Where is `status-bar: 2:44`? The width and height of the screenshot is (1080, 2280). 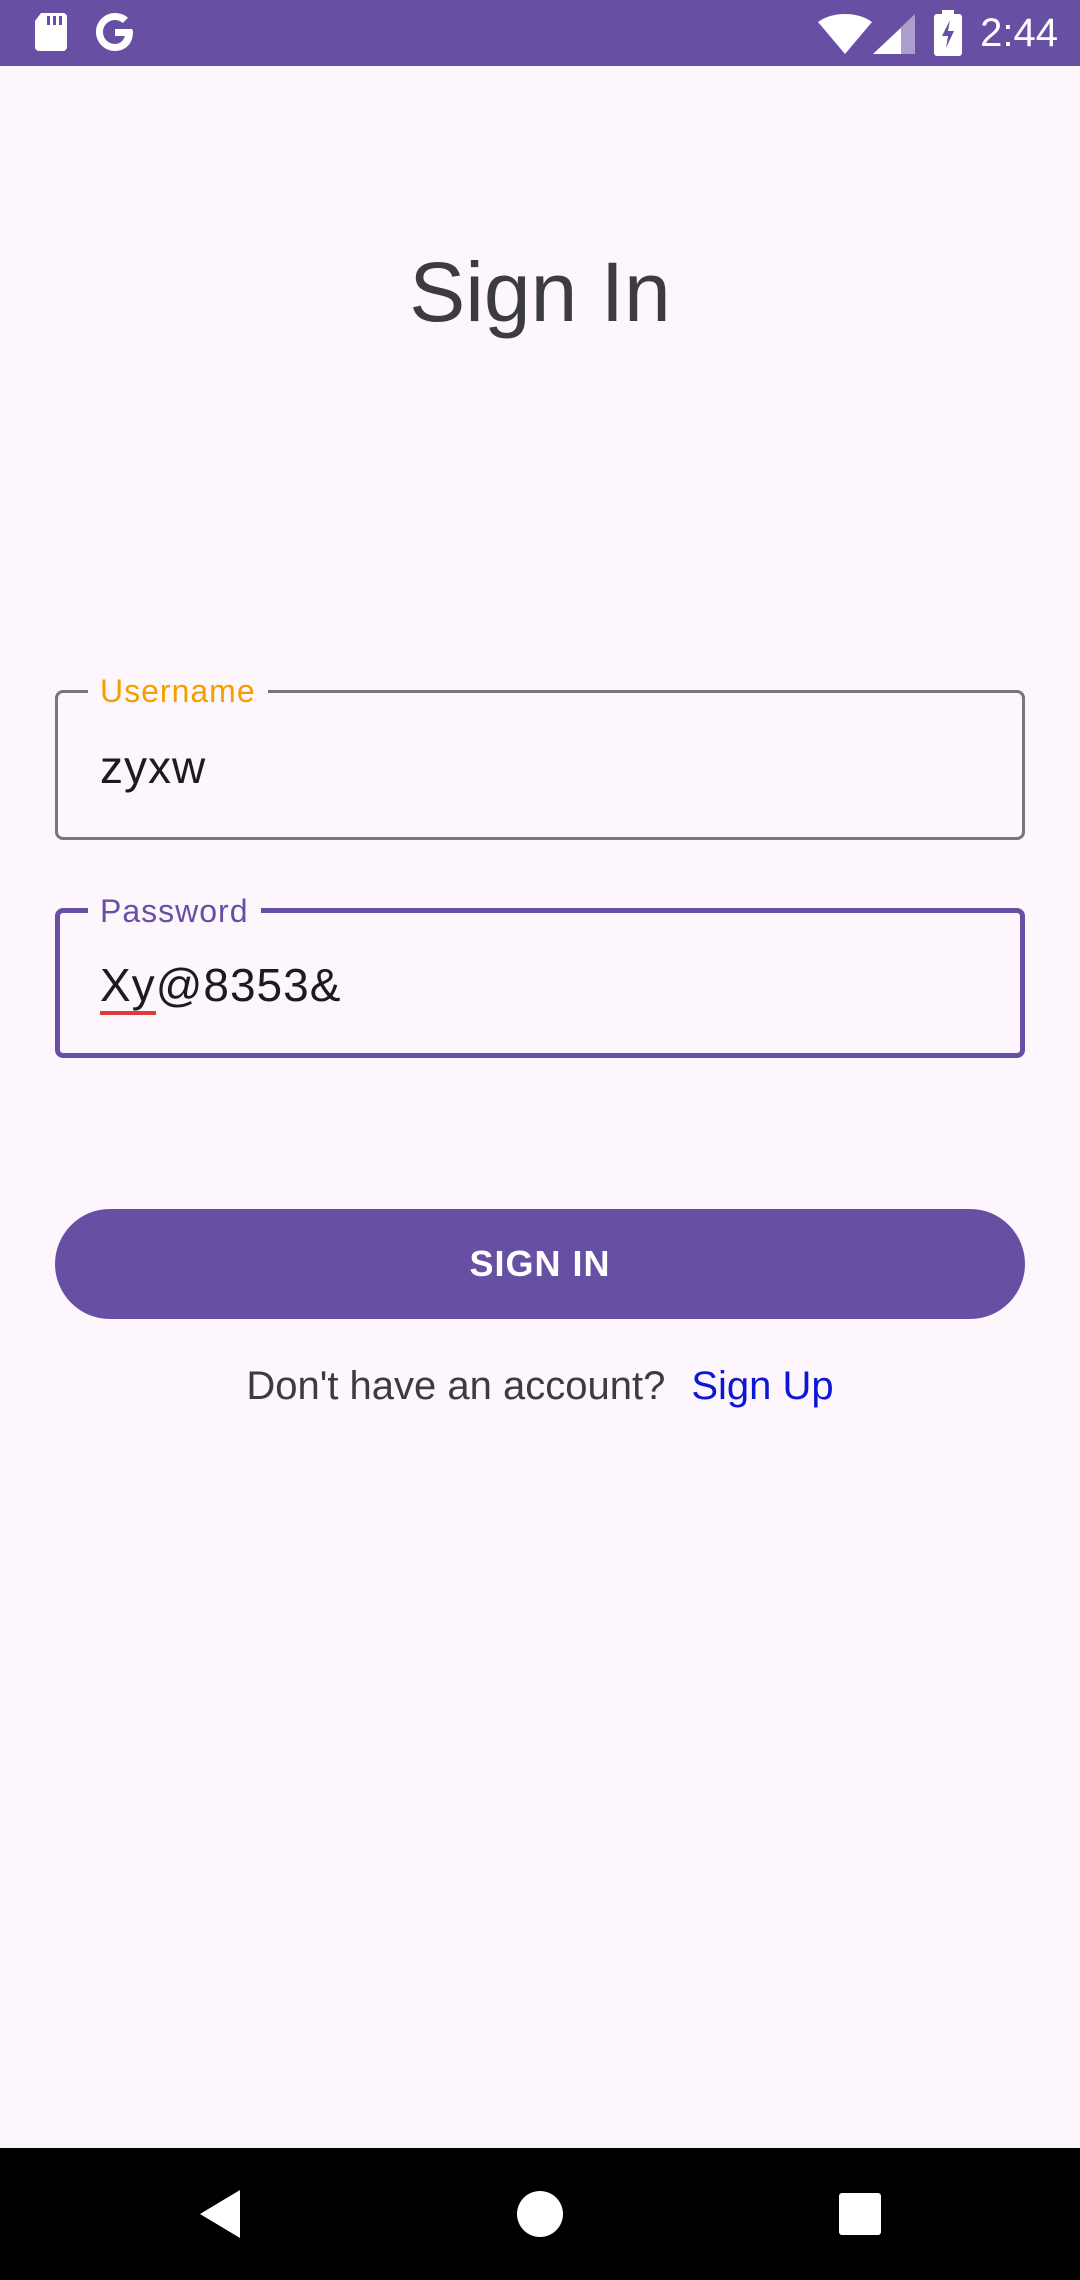
status-bar: 2:44 is located at coordinates (540, 33).